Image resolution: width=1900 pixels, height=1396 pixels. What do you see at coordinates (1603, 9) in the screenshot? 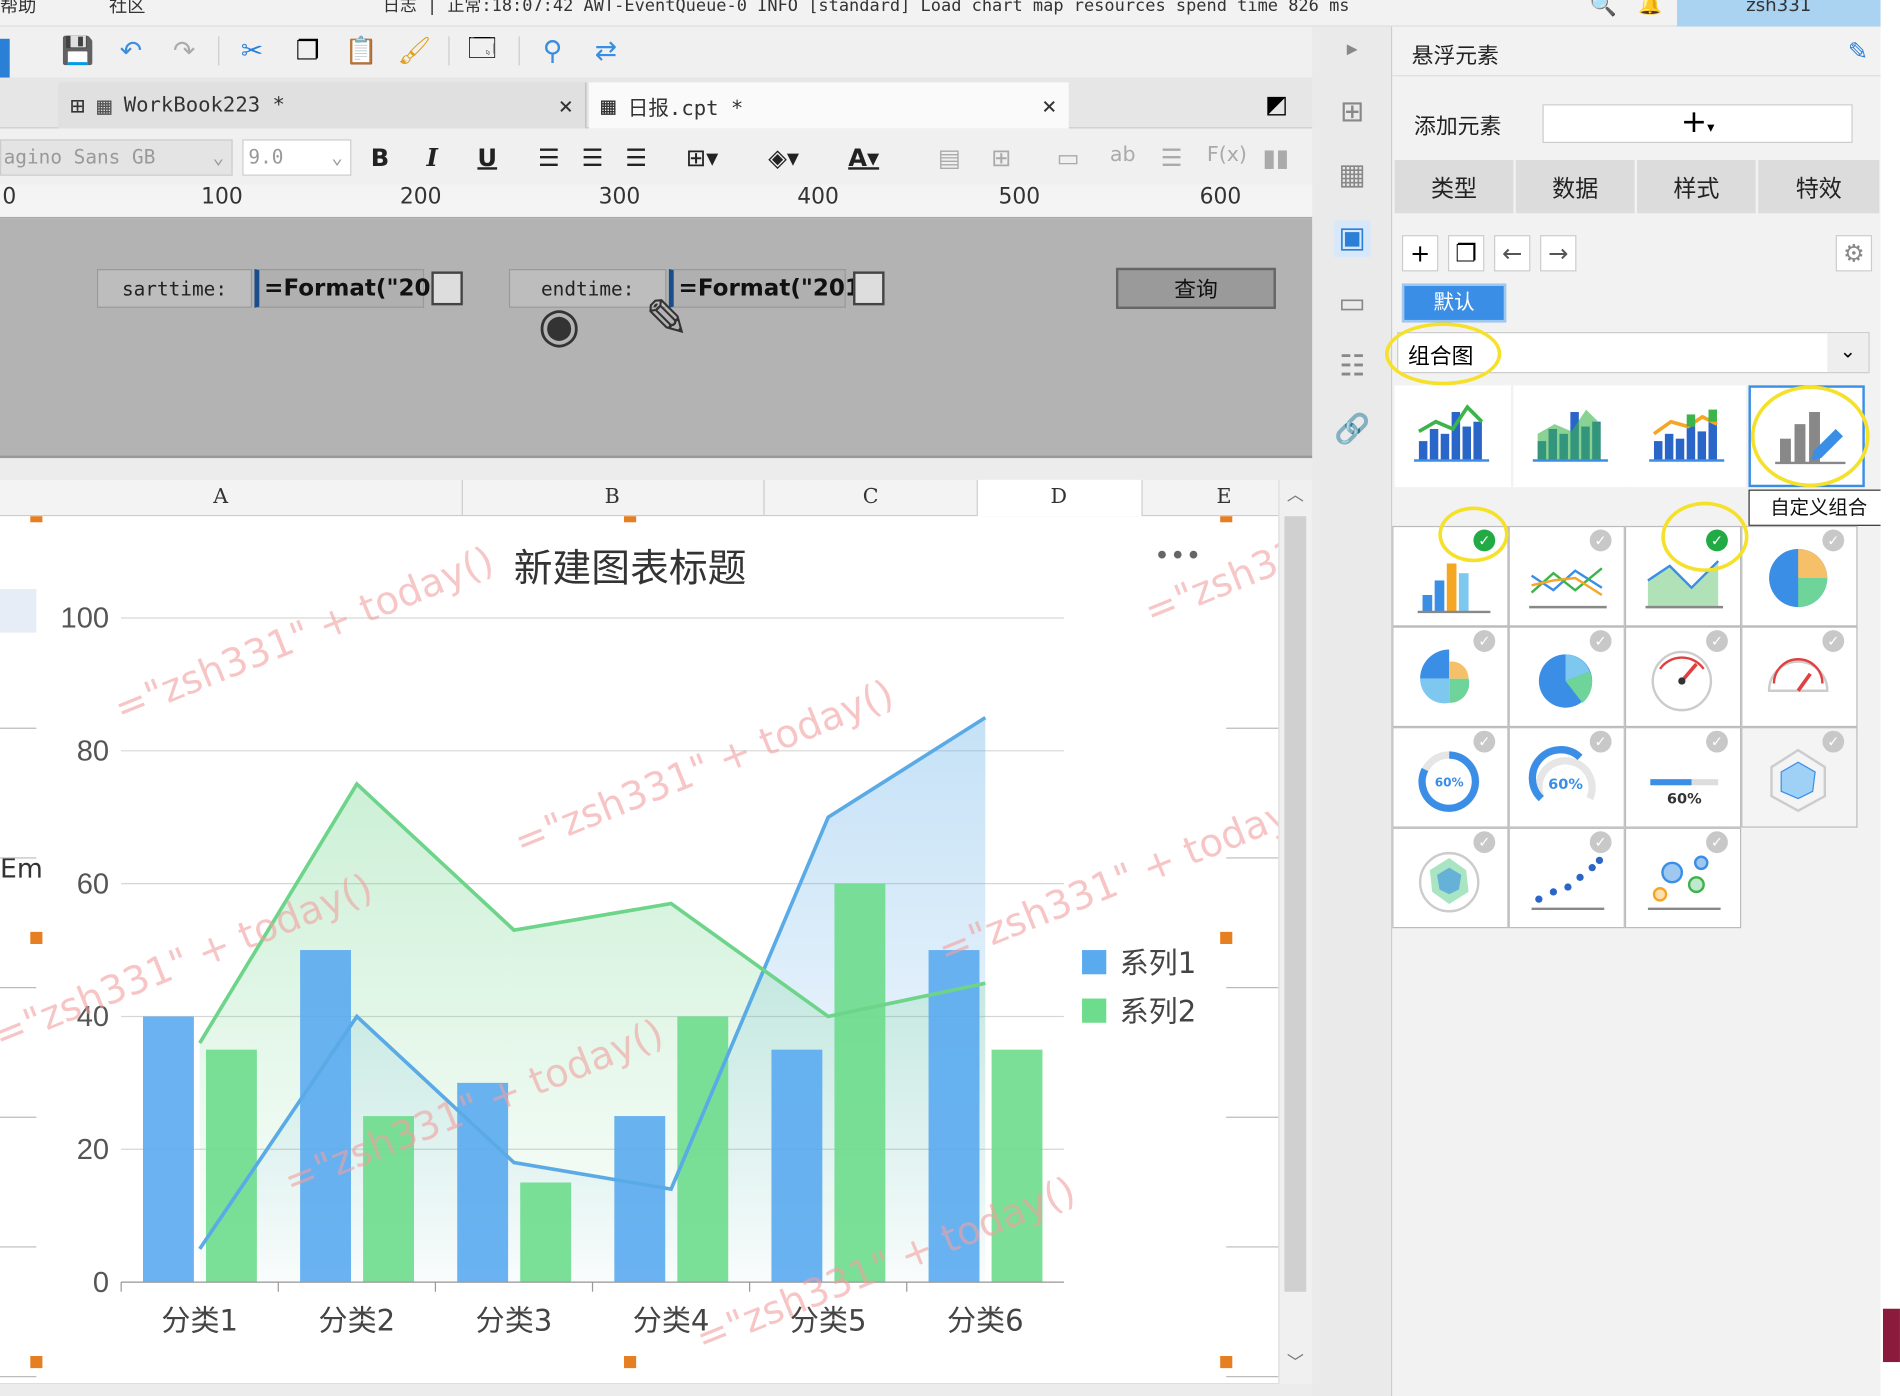
I see `search-icon: 🔍` at bounding box center [1603, 9].